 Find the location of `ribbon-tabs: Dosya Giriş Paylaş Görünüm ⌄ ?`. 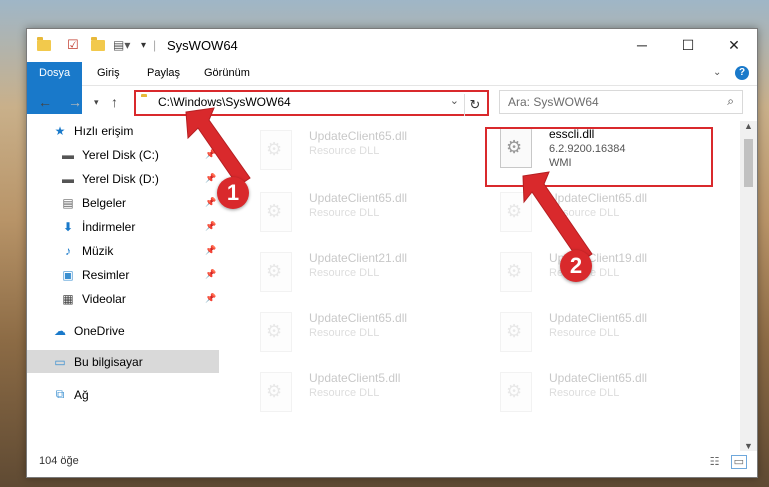

ribbon-tabs: Dosya Giriş Paylaş Görünüm ⌄ ? is located at coordinates (392, 88).